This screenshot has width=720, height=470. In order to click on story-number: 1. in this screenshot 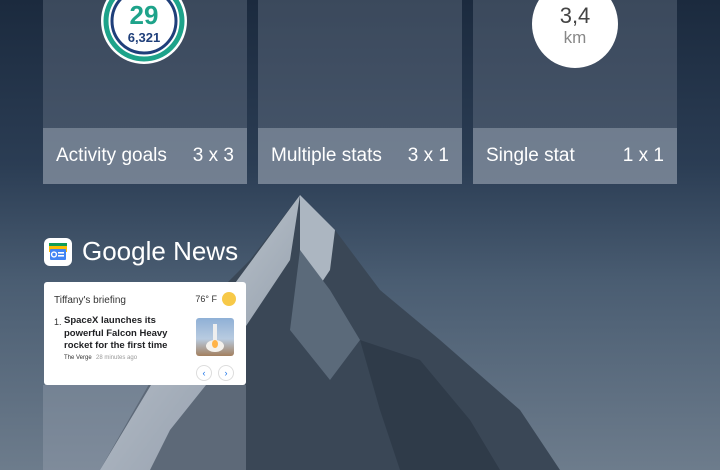, I will do `click(58, 322)`.